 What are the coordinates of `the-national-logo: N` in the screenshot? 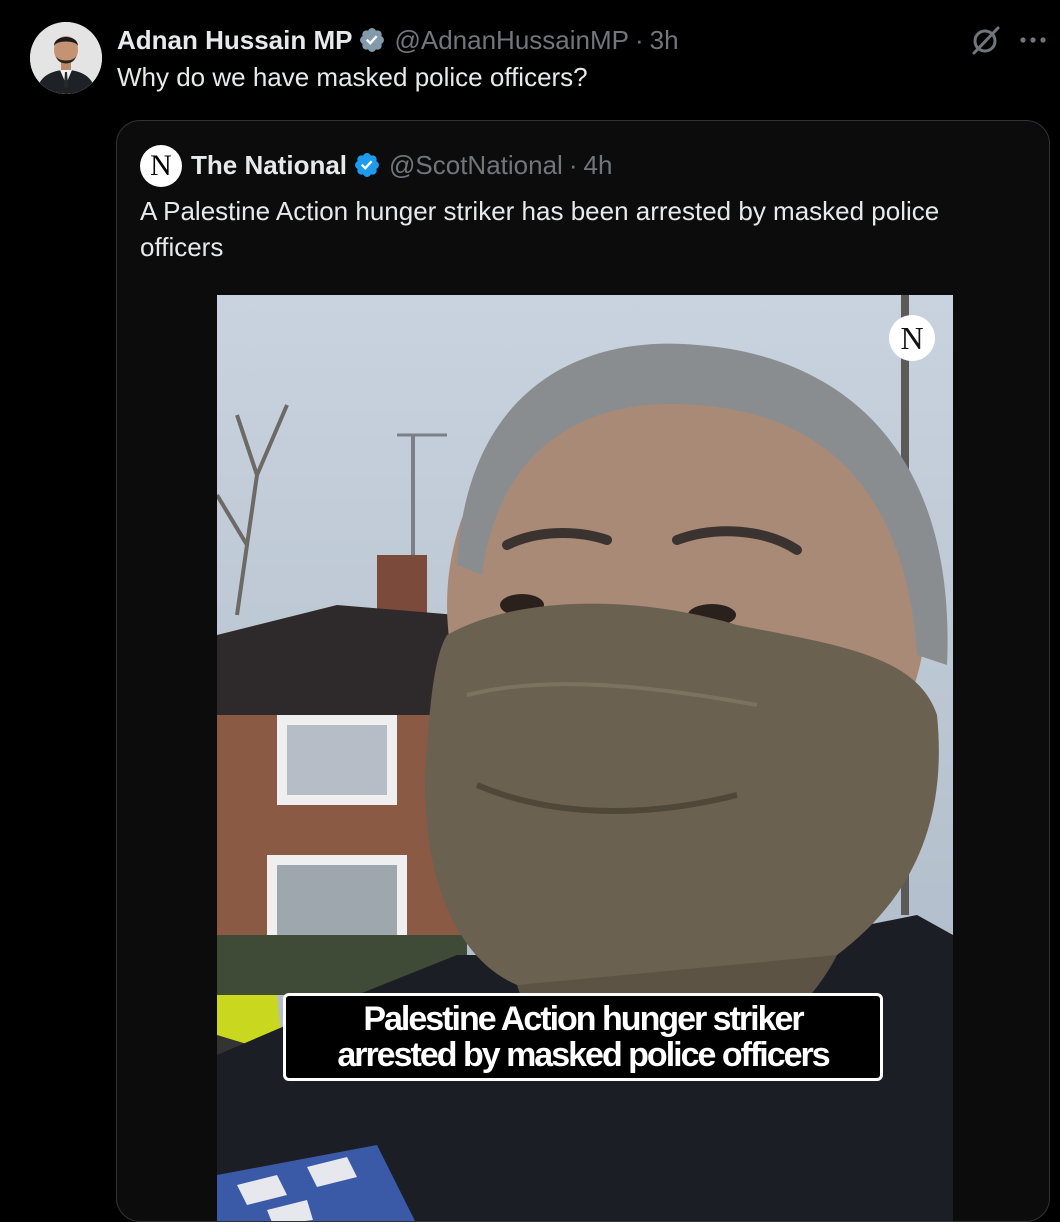 It's located at (161, 165).